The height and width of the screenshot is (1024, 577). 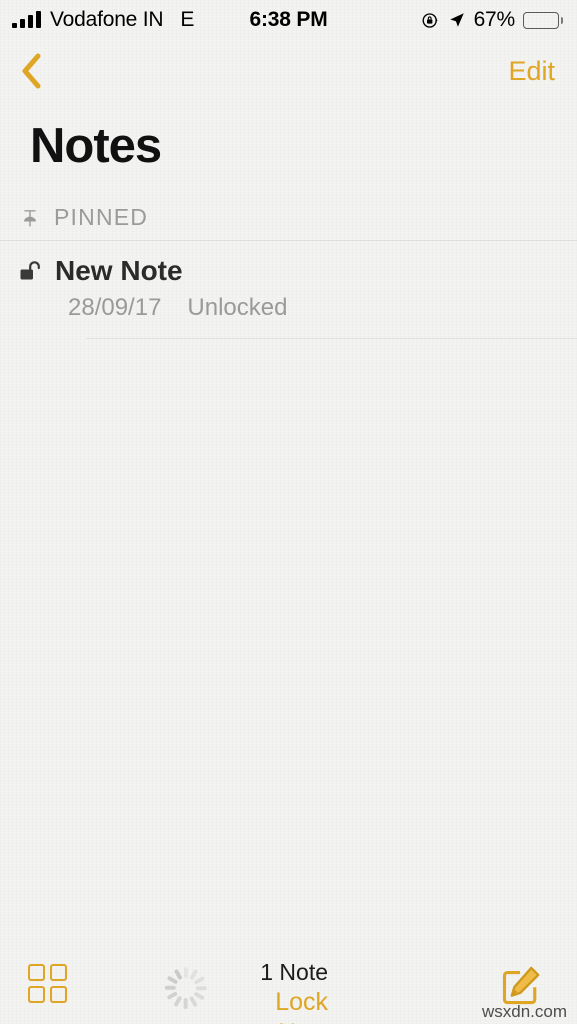 What do you see at coordinates (288, 207) in the screenshot?
I see `pinned-section-header: PINNED` at bounding box center [288, 207].